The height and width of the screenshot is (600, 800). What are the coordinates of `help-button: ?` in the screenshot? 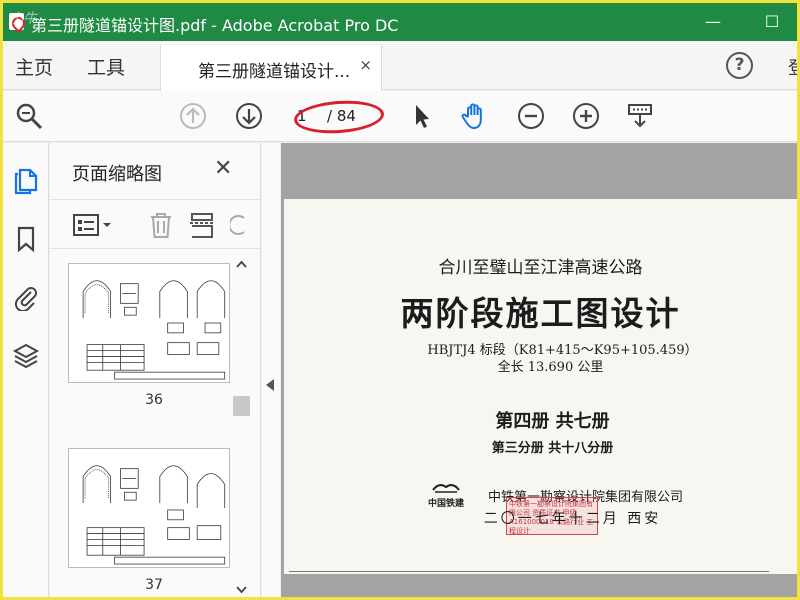 It's located at (739, 65).